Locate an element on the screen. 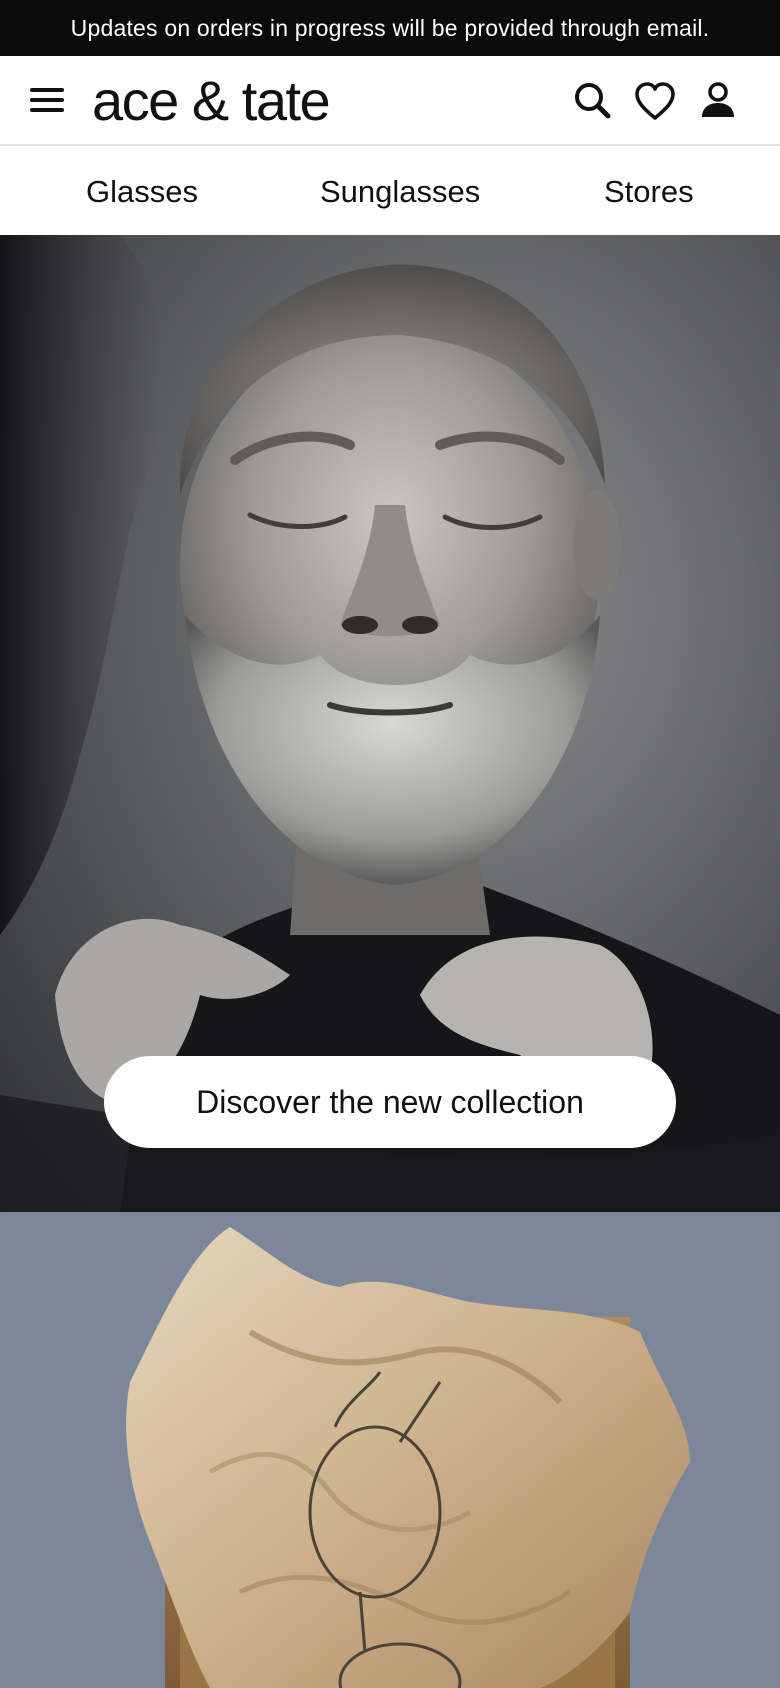  discover-collection-button: Discover the new collection is located at coordinates (390, 1102).